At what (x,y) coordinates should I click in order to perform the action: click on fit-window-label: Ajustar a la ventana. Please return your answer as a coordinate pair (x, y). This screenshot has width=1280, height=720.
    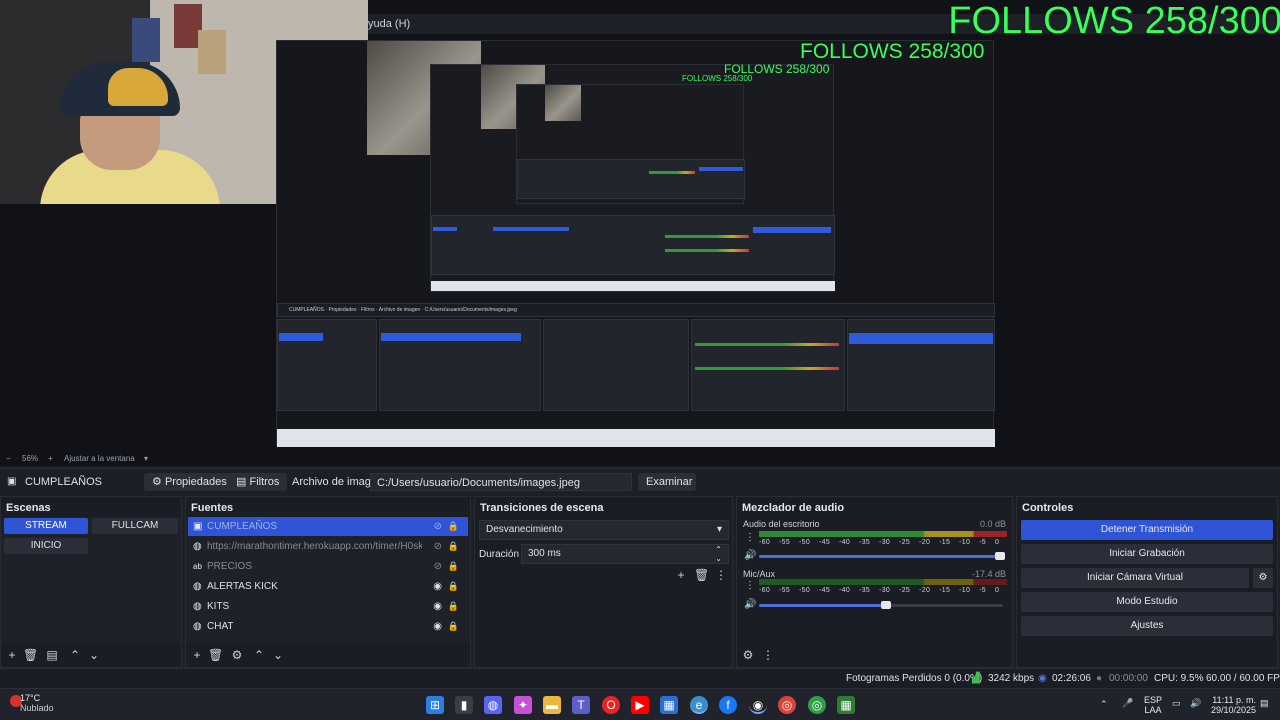
    Looking at the image, I should click on (99, 458).